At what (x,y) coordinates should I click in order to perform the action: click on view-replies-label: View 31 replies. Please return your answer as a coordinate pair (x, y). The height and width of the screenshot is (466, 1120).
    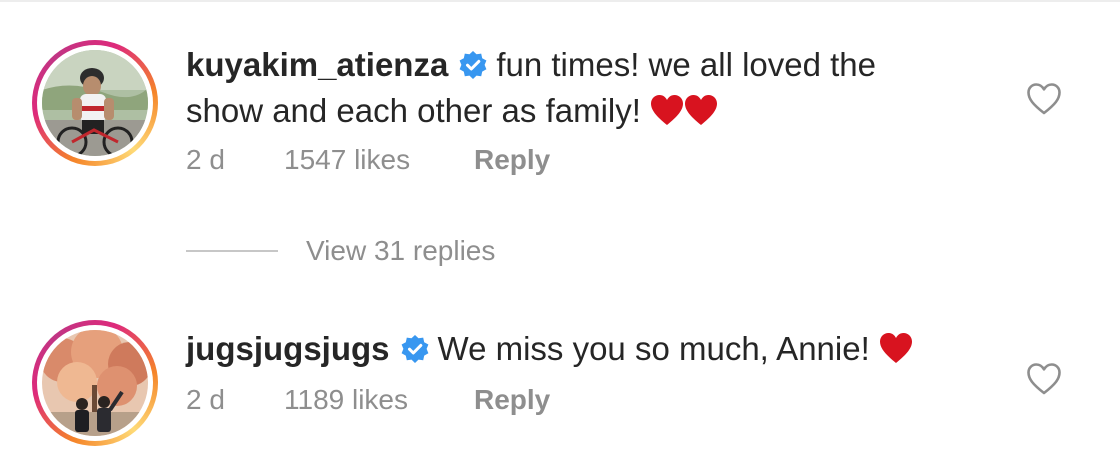
    Looking at the image, I should click on (401, 250).